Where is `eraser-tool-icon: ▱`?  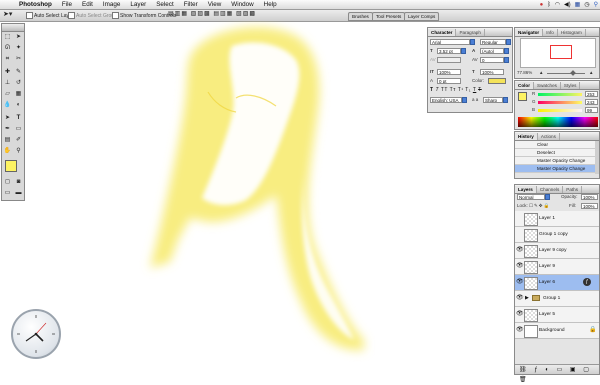 eraser-tool-icon: ▱ is located at coordinates (7, 94).